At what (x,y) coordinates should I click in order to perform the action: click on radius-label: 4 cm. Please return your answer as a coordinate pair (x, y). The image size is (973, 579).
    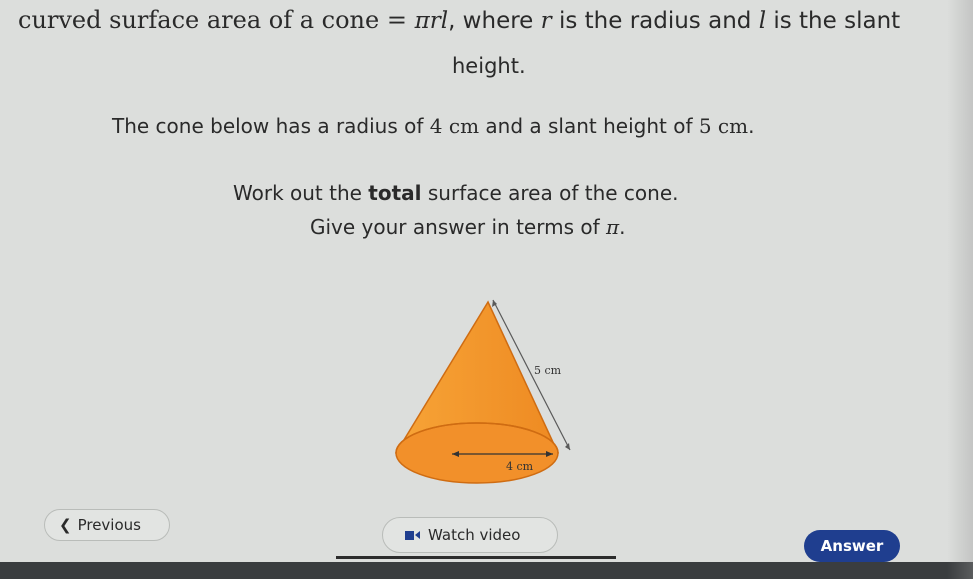
    Looking at the image, I should click on (520, 466).